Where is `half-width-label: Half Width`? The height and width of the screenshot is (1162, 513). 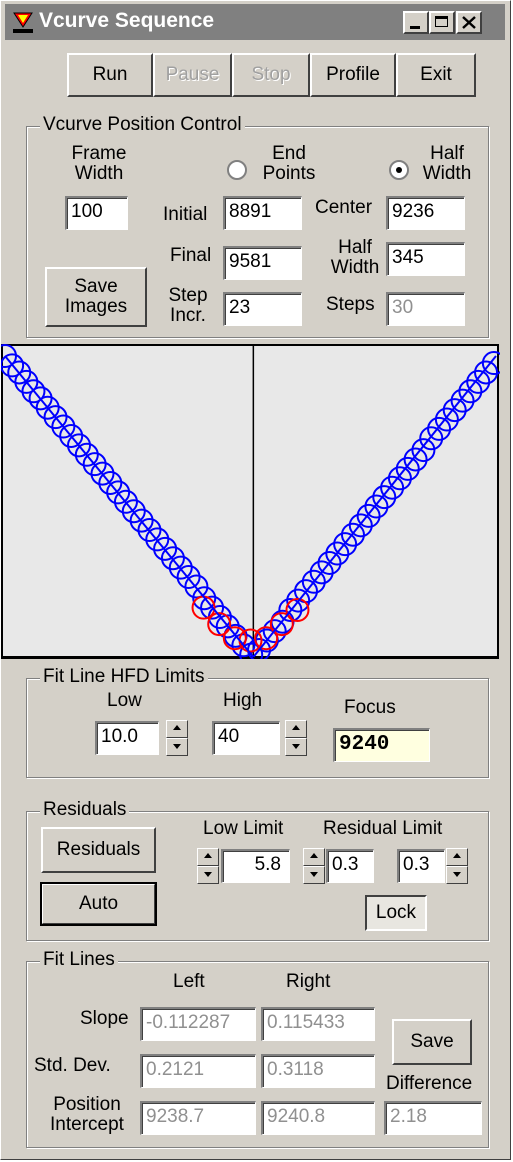
half-width-label: Half Width is located at coordinates (355, 257).